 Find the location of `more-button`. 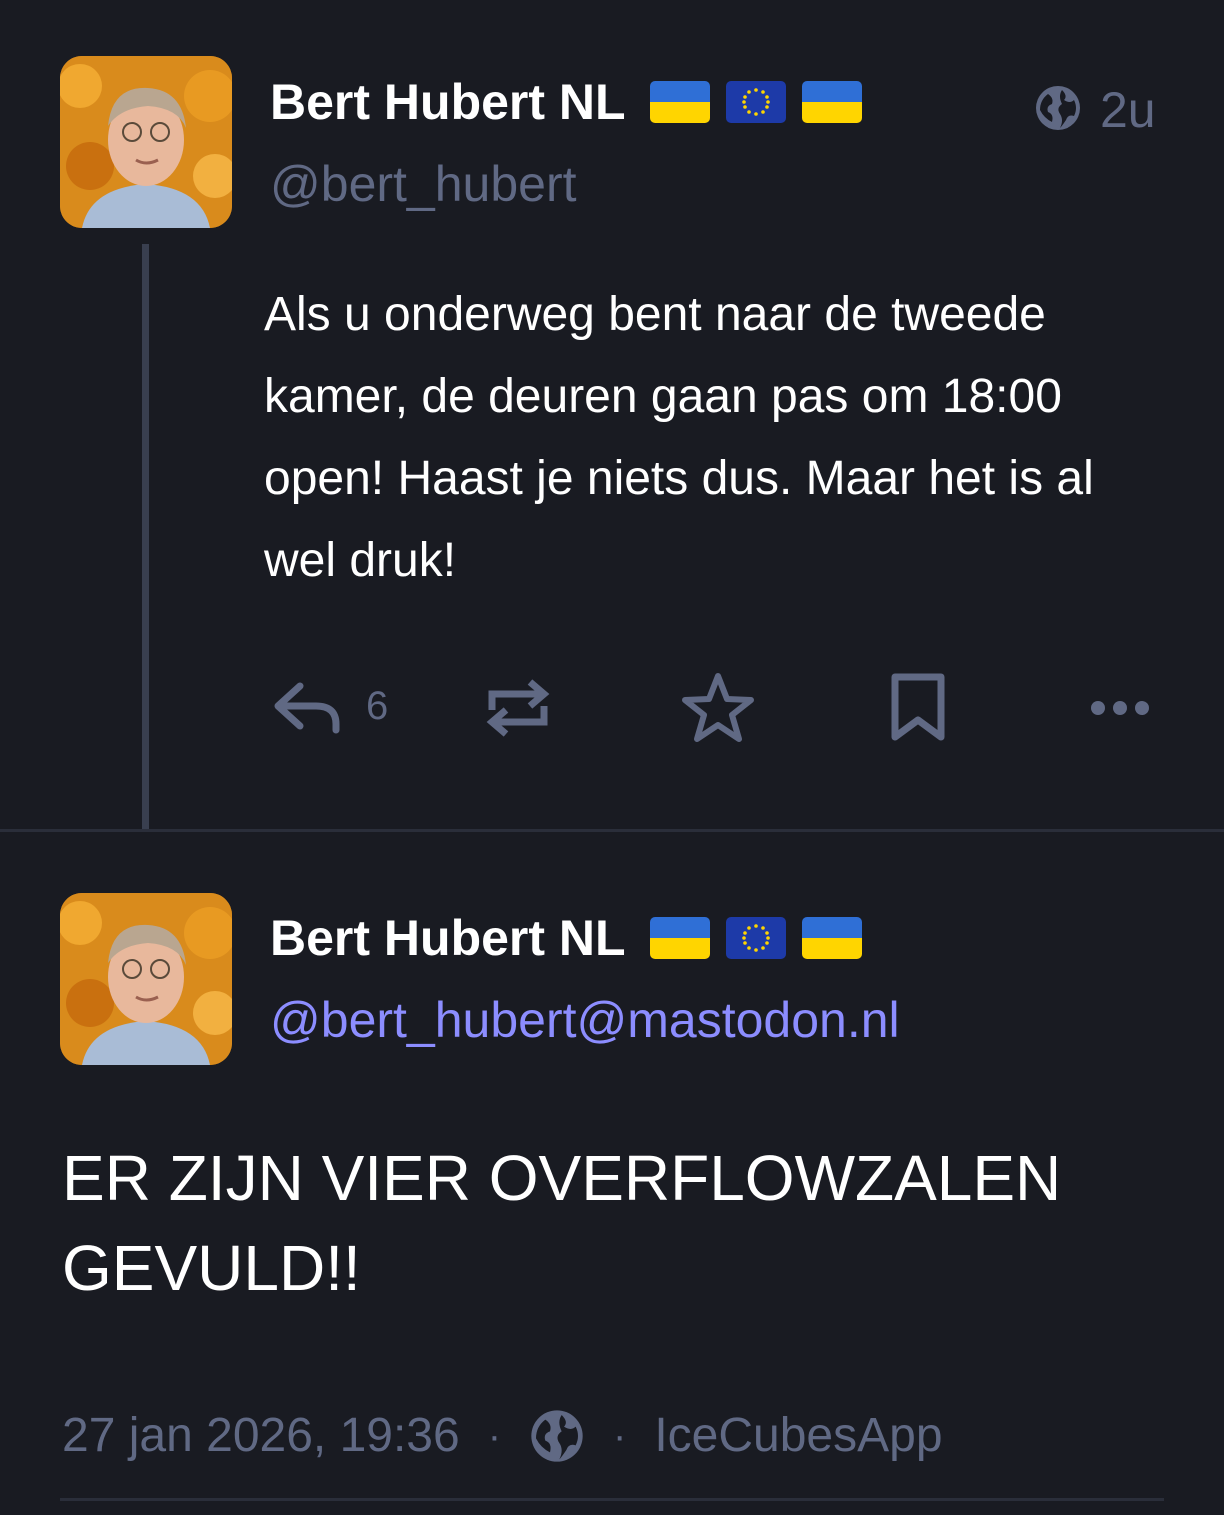

more-button is located at coordinates (1120, 708).